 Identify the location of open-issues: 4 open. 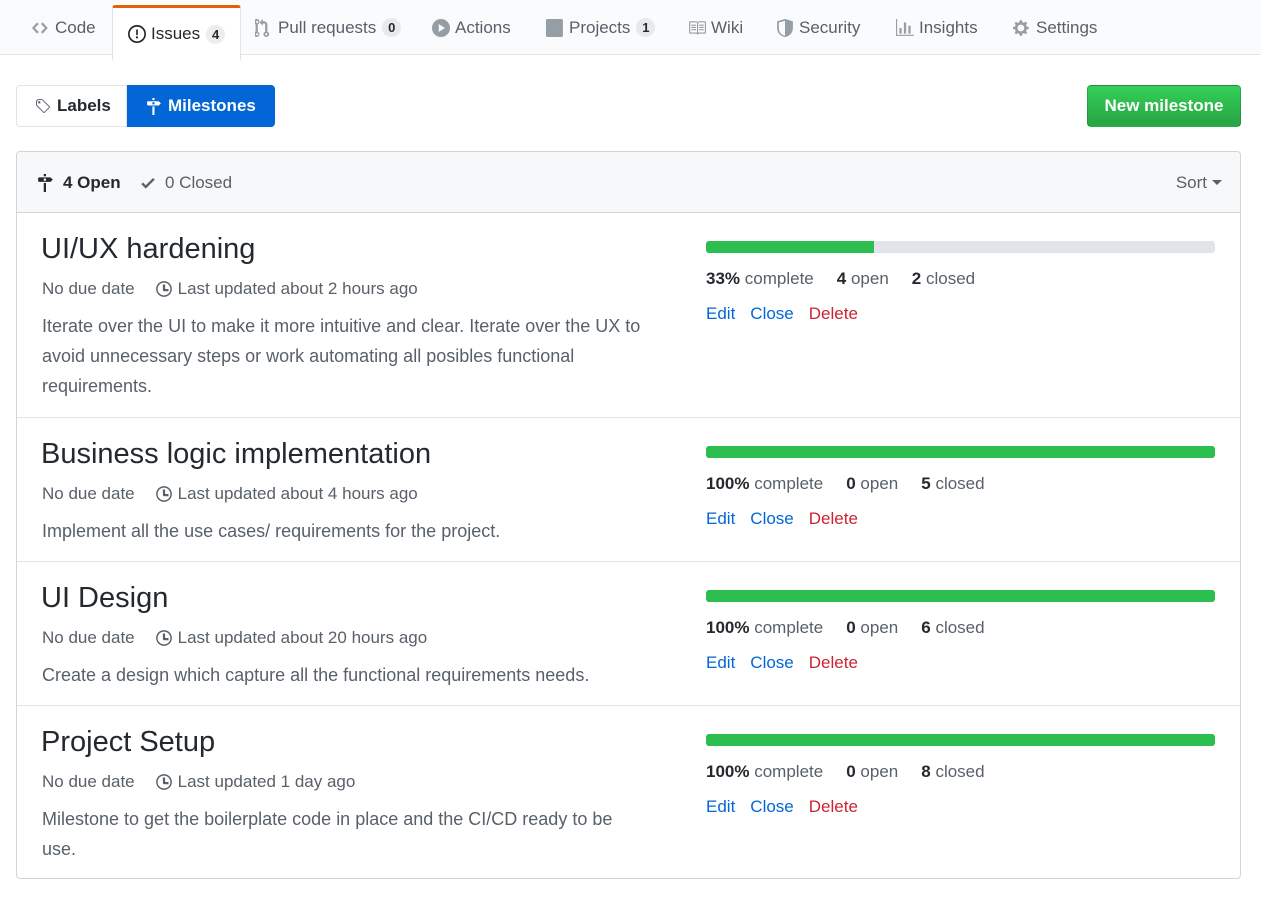
(863, 279).